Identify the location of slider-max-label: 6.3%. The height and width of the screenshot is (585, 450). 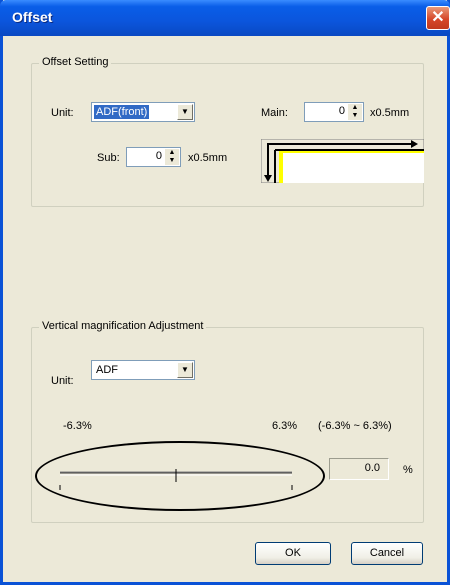
(285, 426).